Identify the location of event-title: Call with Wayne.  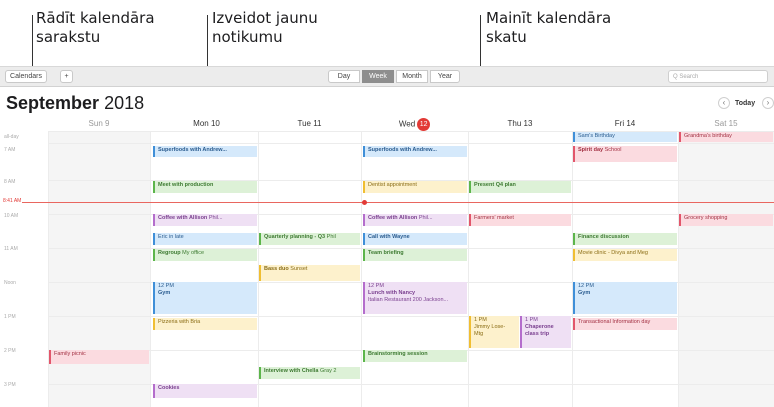
(389, 237).